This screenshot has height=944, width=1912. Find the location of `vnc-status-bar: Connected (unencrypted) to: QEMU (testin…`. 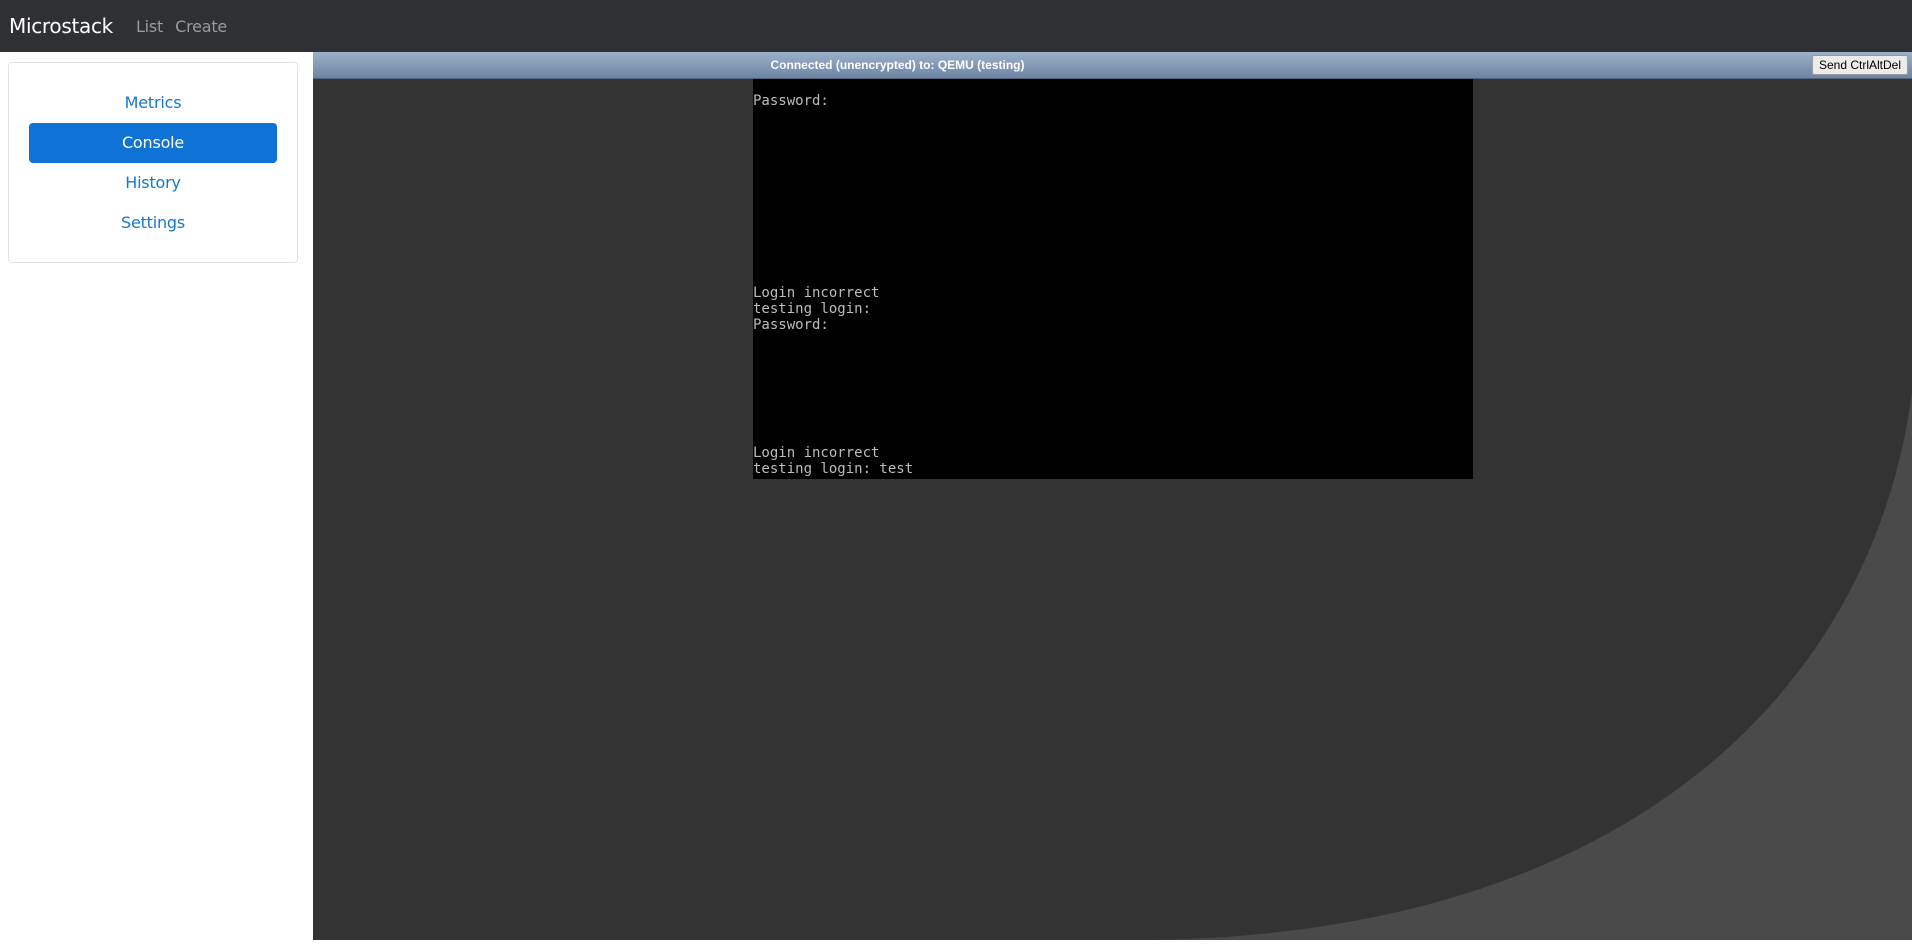

vnc-status-bar: Connected (unencrypted) to: QEMU (testin… is located at coordinates (1112, 65).